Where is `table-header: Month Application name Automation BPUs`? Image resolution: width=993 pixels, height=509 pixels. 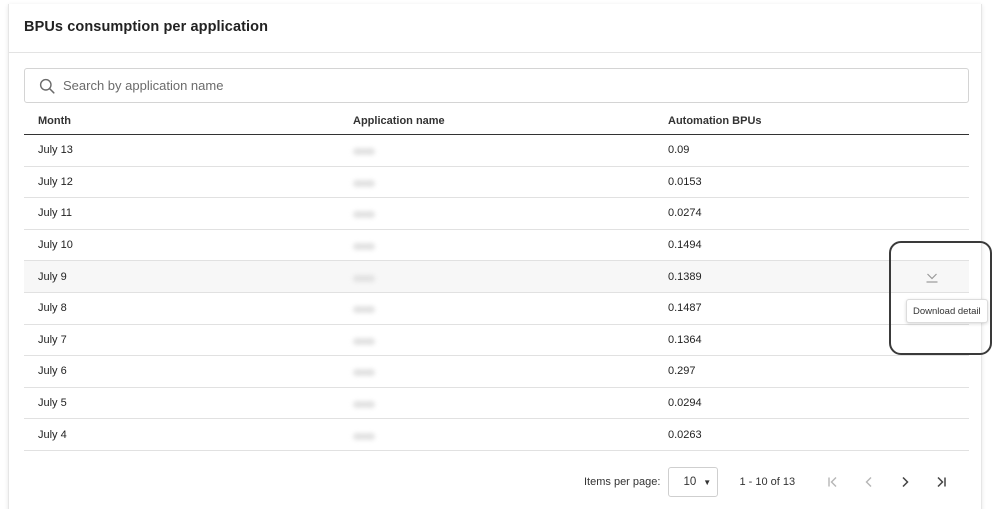 table-header: Month Application name Automation BPUs is located at coordinates (496, 121).